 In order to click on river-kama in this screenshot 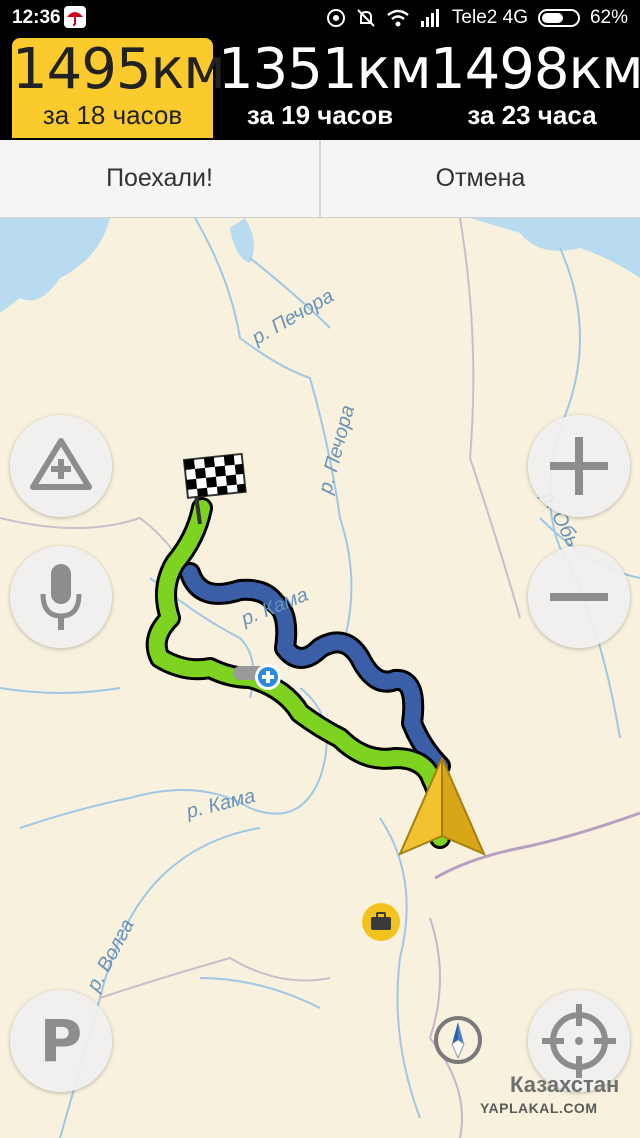, I will do `click(173, 758)`.